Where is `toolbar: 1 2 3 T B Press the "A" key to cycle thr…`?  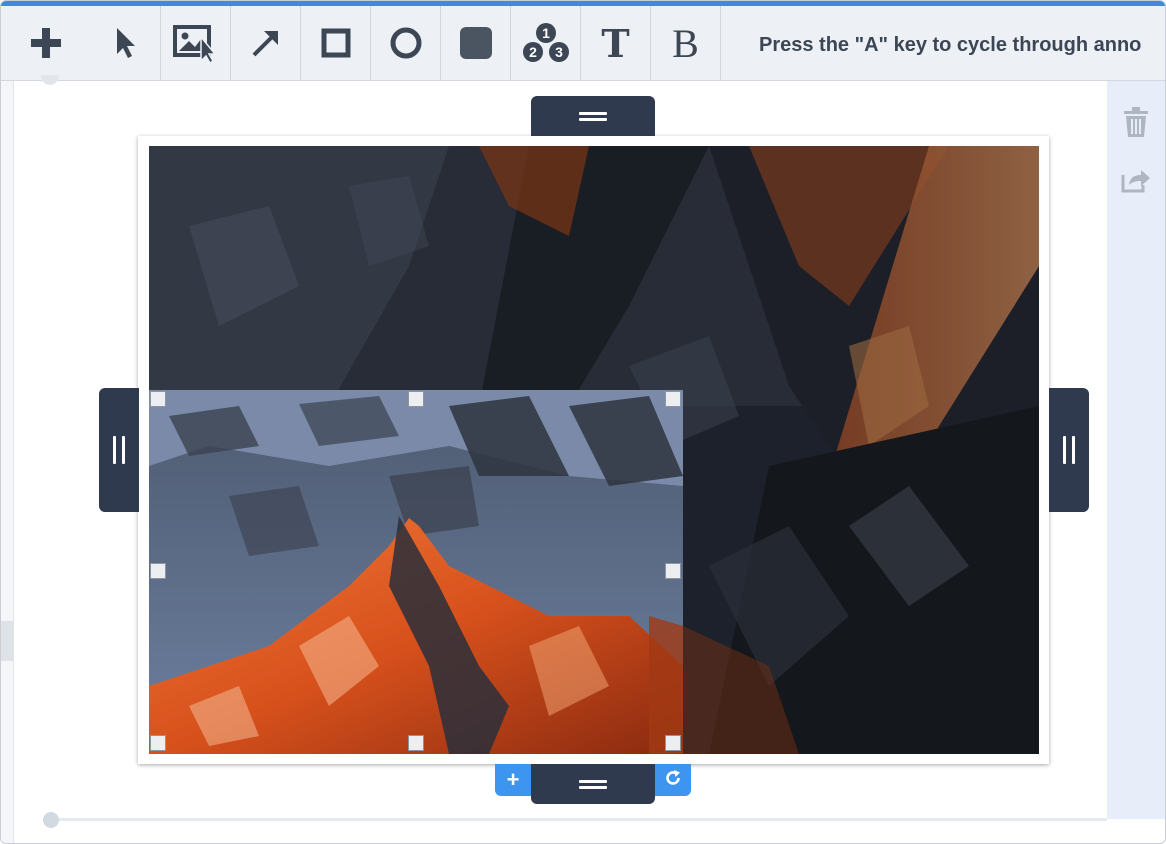 toolbar: 1 2 3 T B Press the "A" key to cycle thr… is located at coordinates (583, 43).